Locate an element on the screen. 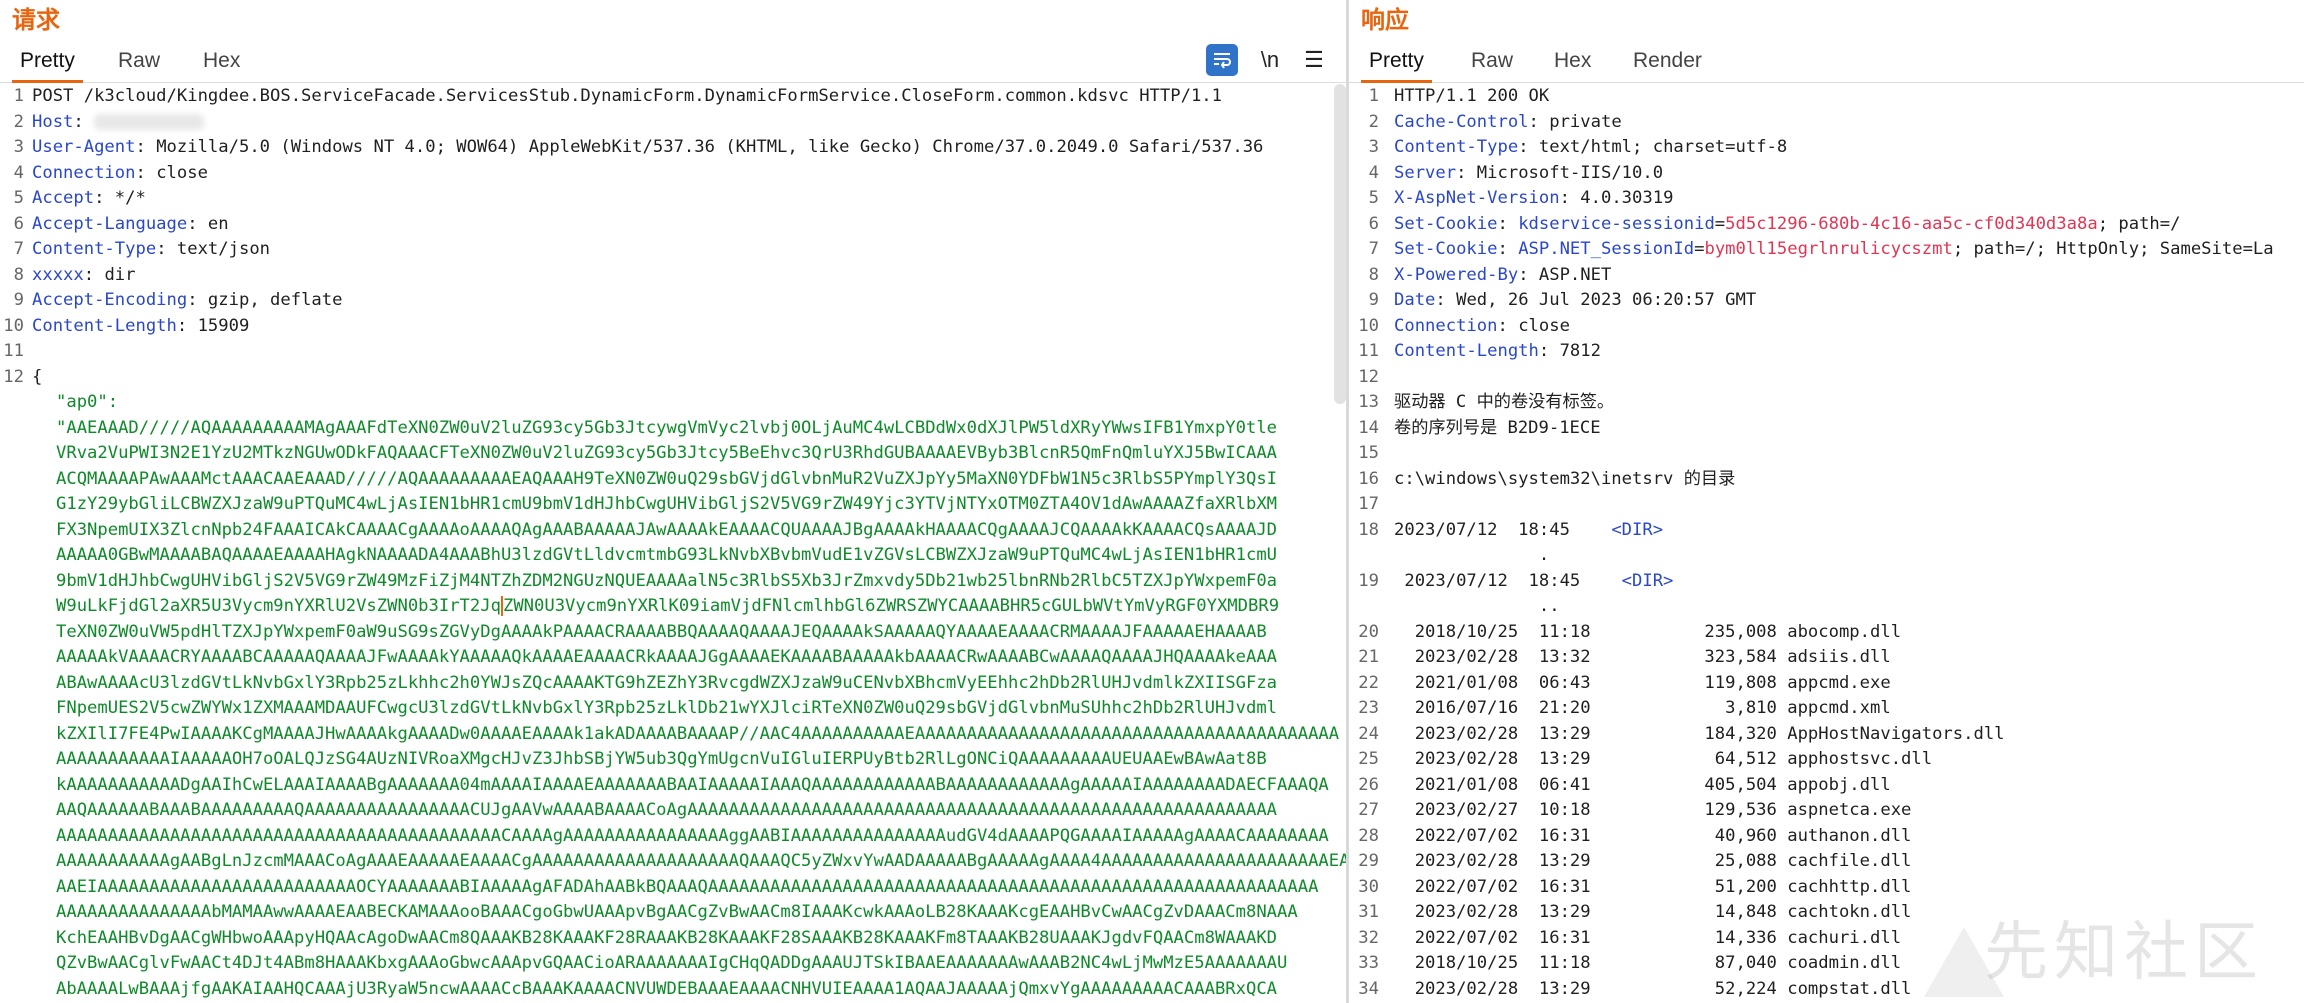  line-content: Content-Length: 15909 is located at coordinates (689, 327).